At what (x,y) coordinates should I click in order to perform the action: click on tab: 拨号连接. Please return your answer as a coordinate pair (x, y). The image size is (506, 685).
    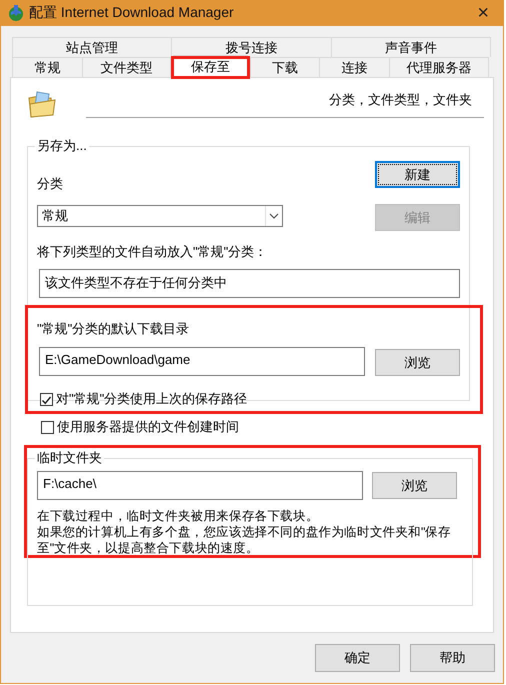
    Looking at the image, I should click on (251, 47).